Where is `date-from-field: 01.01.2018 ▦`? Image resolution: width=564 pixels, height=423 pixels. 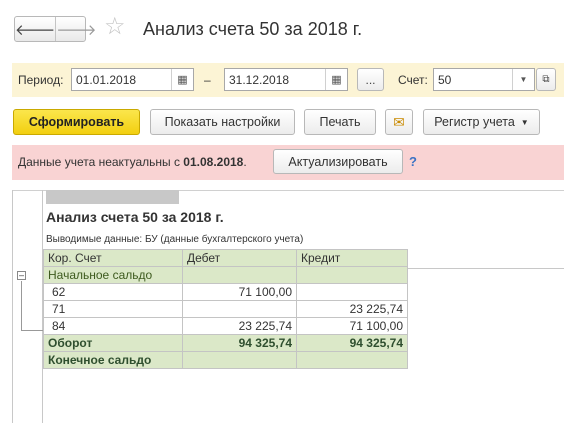 date-from-field: 01.01.2018 ▦ is located at coordinates (132, 79).